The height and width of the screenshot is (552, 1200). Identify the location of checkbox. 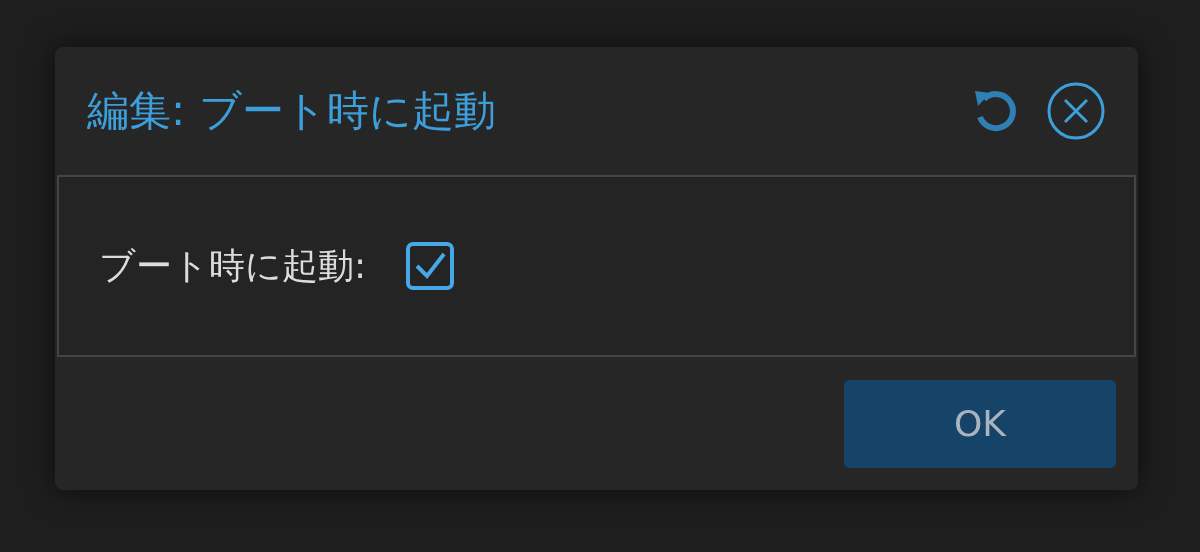
(430, 266).